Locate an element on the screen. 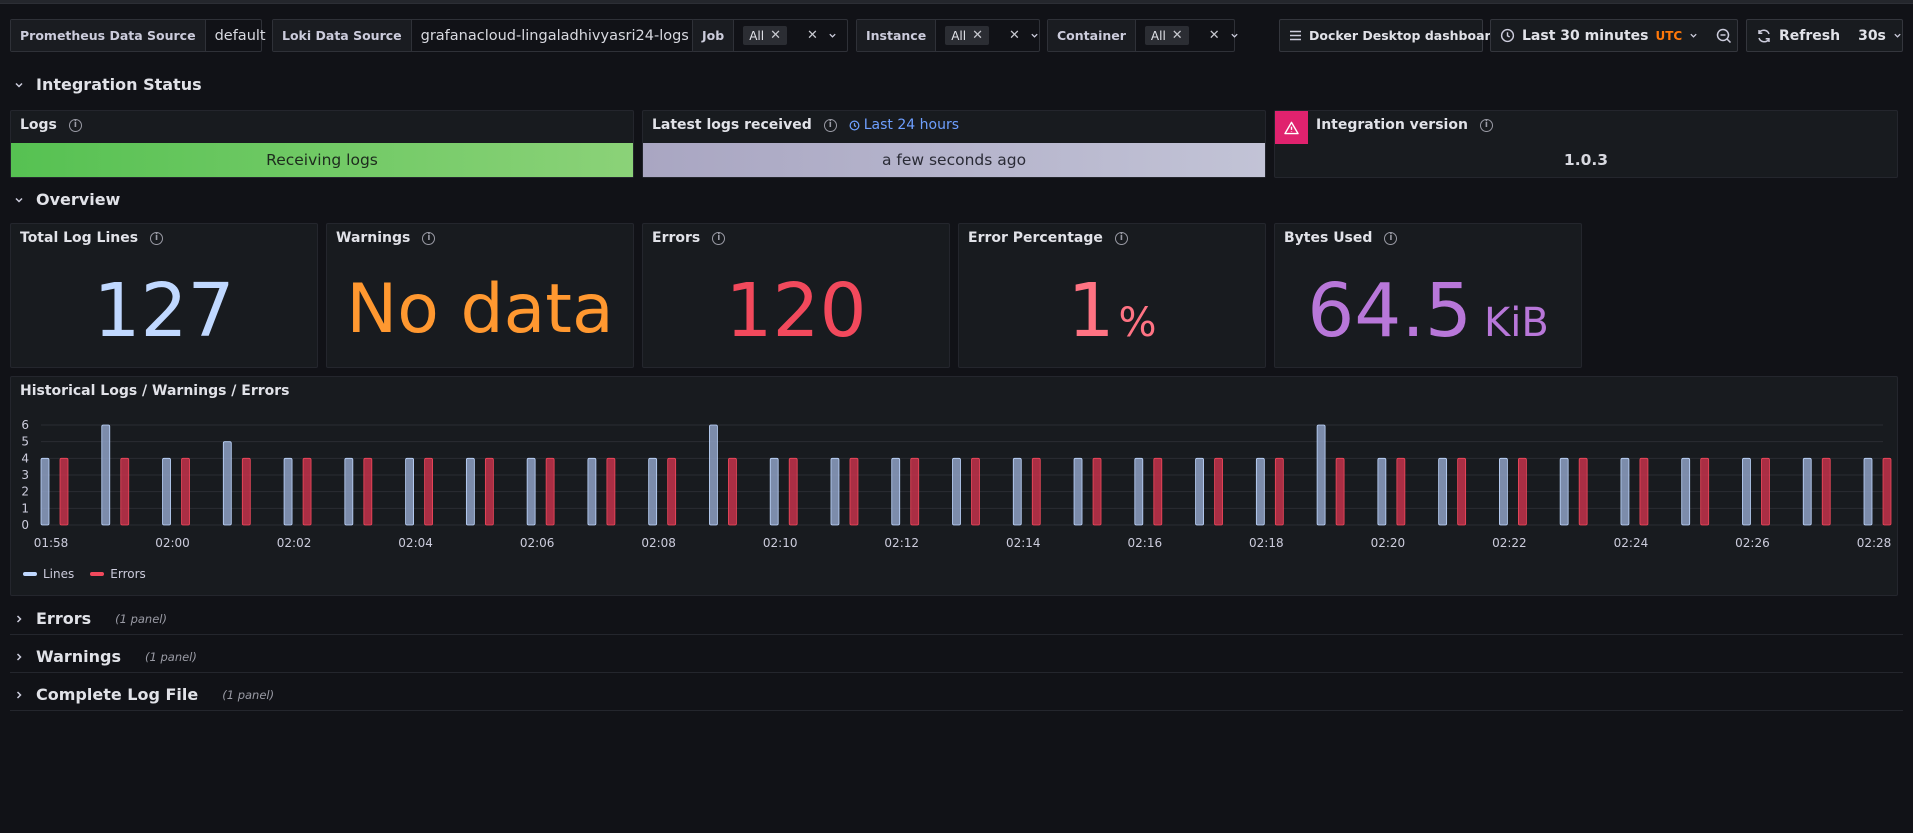  row-divider is located at coordinates (956, 634).